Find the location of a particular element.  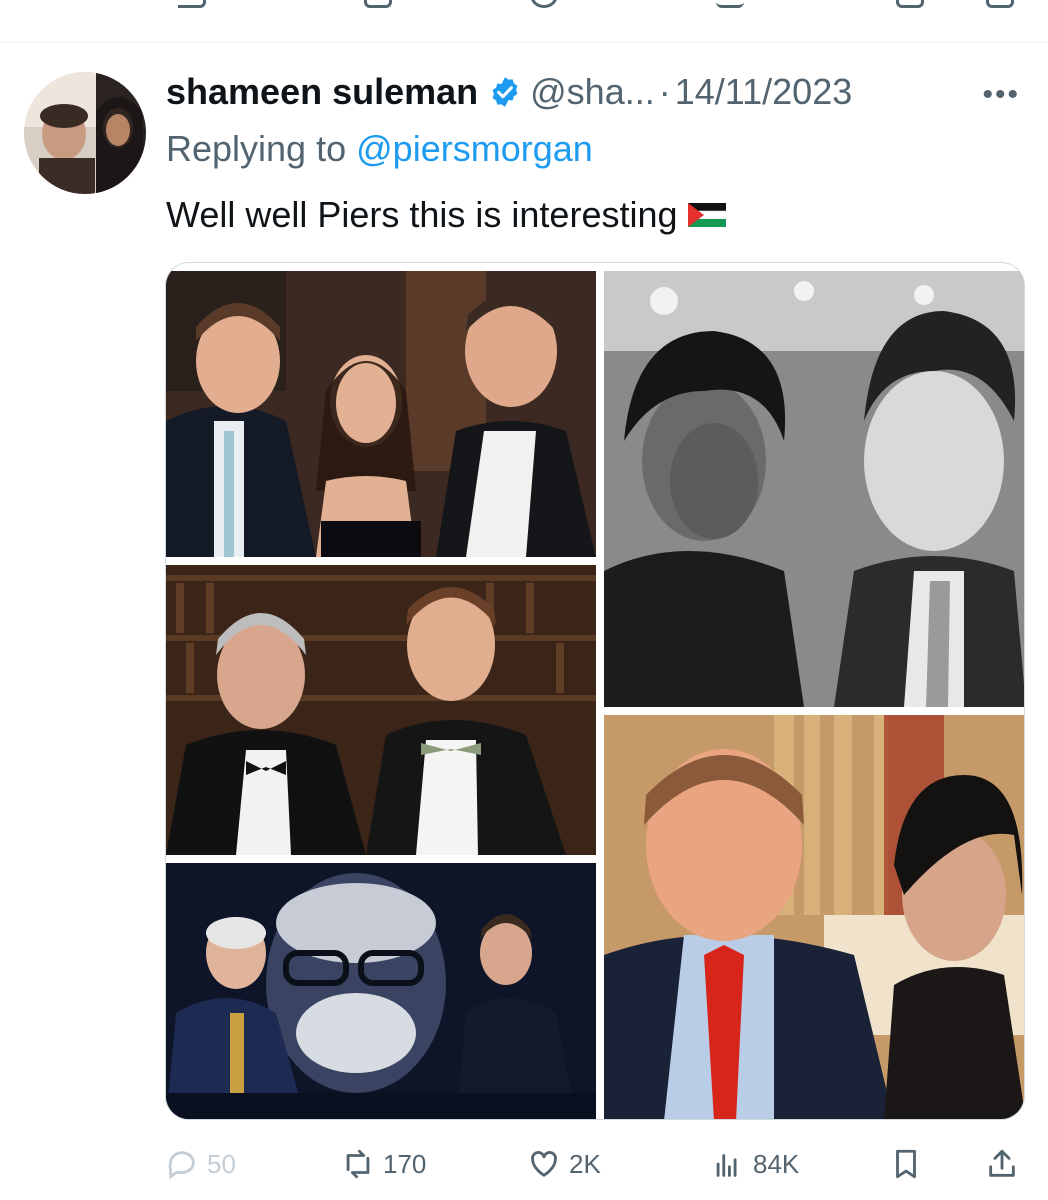

tweet-text: Well well Piers this is interesting is located at coordinates (446, 215).